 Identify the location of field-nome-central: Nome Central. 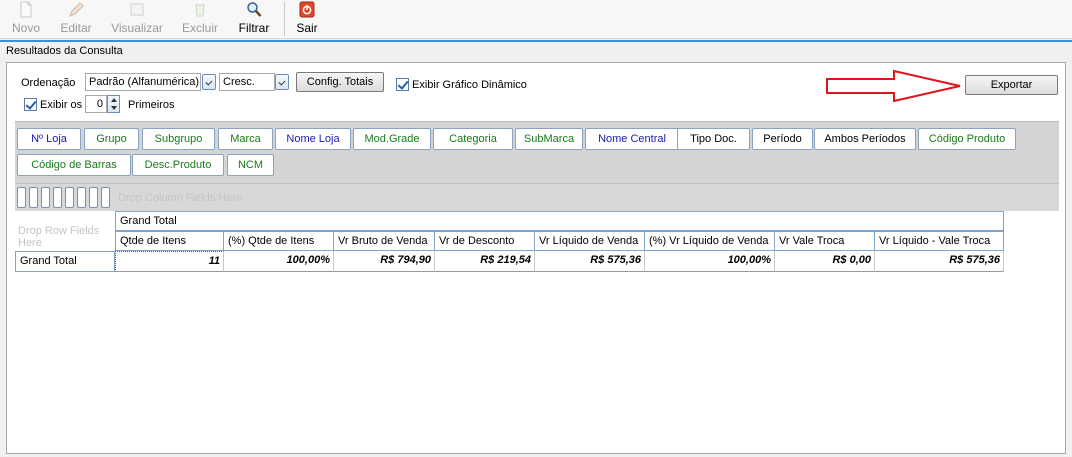
(632, 139).